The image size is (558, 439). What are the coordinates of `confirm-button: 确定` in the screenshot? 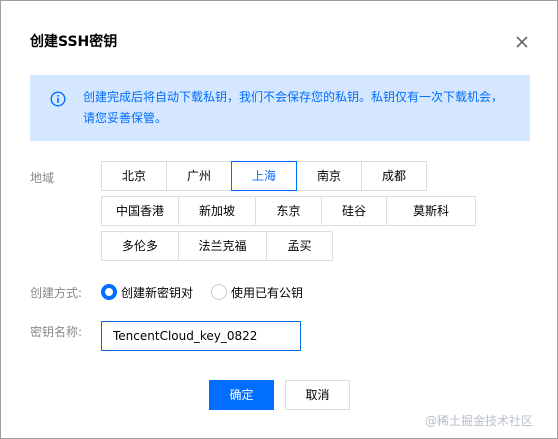 It's located at (241, 395).